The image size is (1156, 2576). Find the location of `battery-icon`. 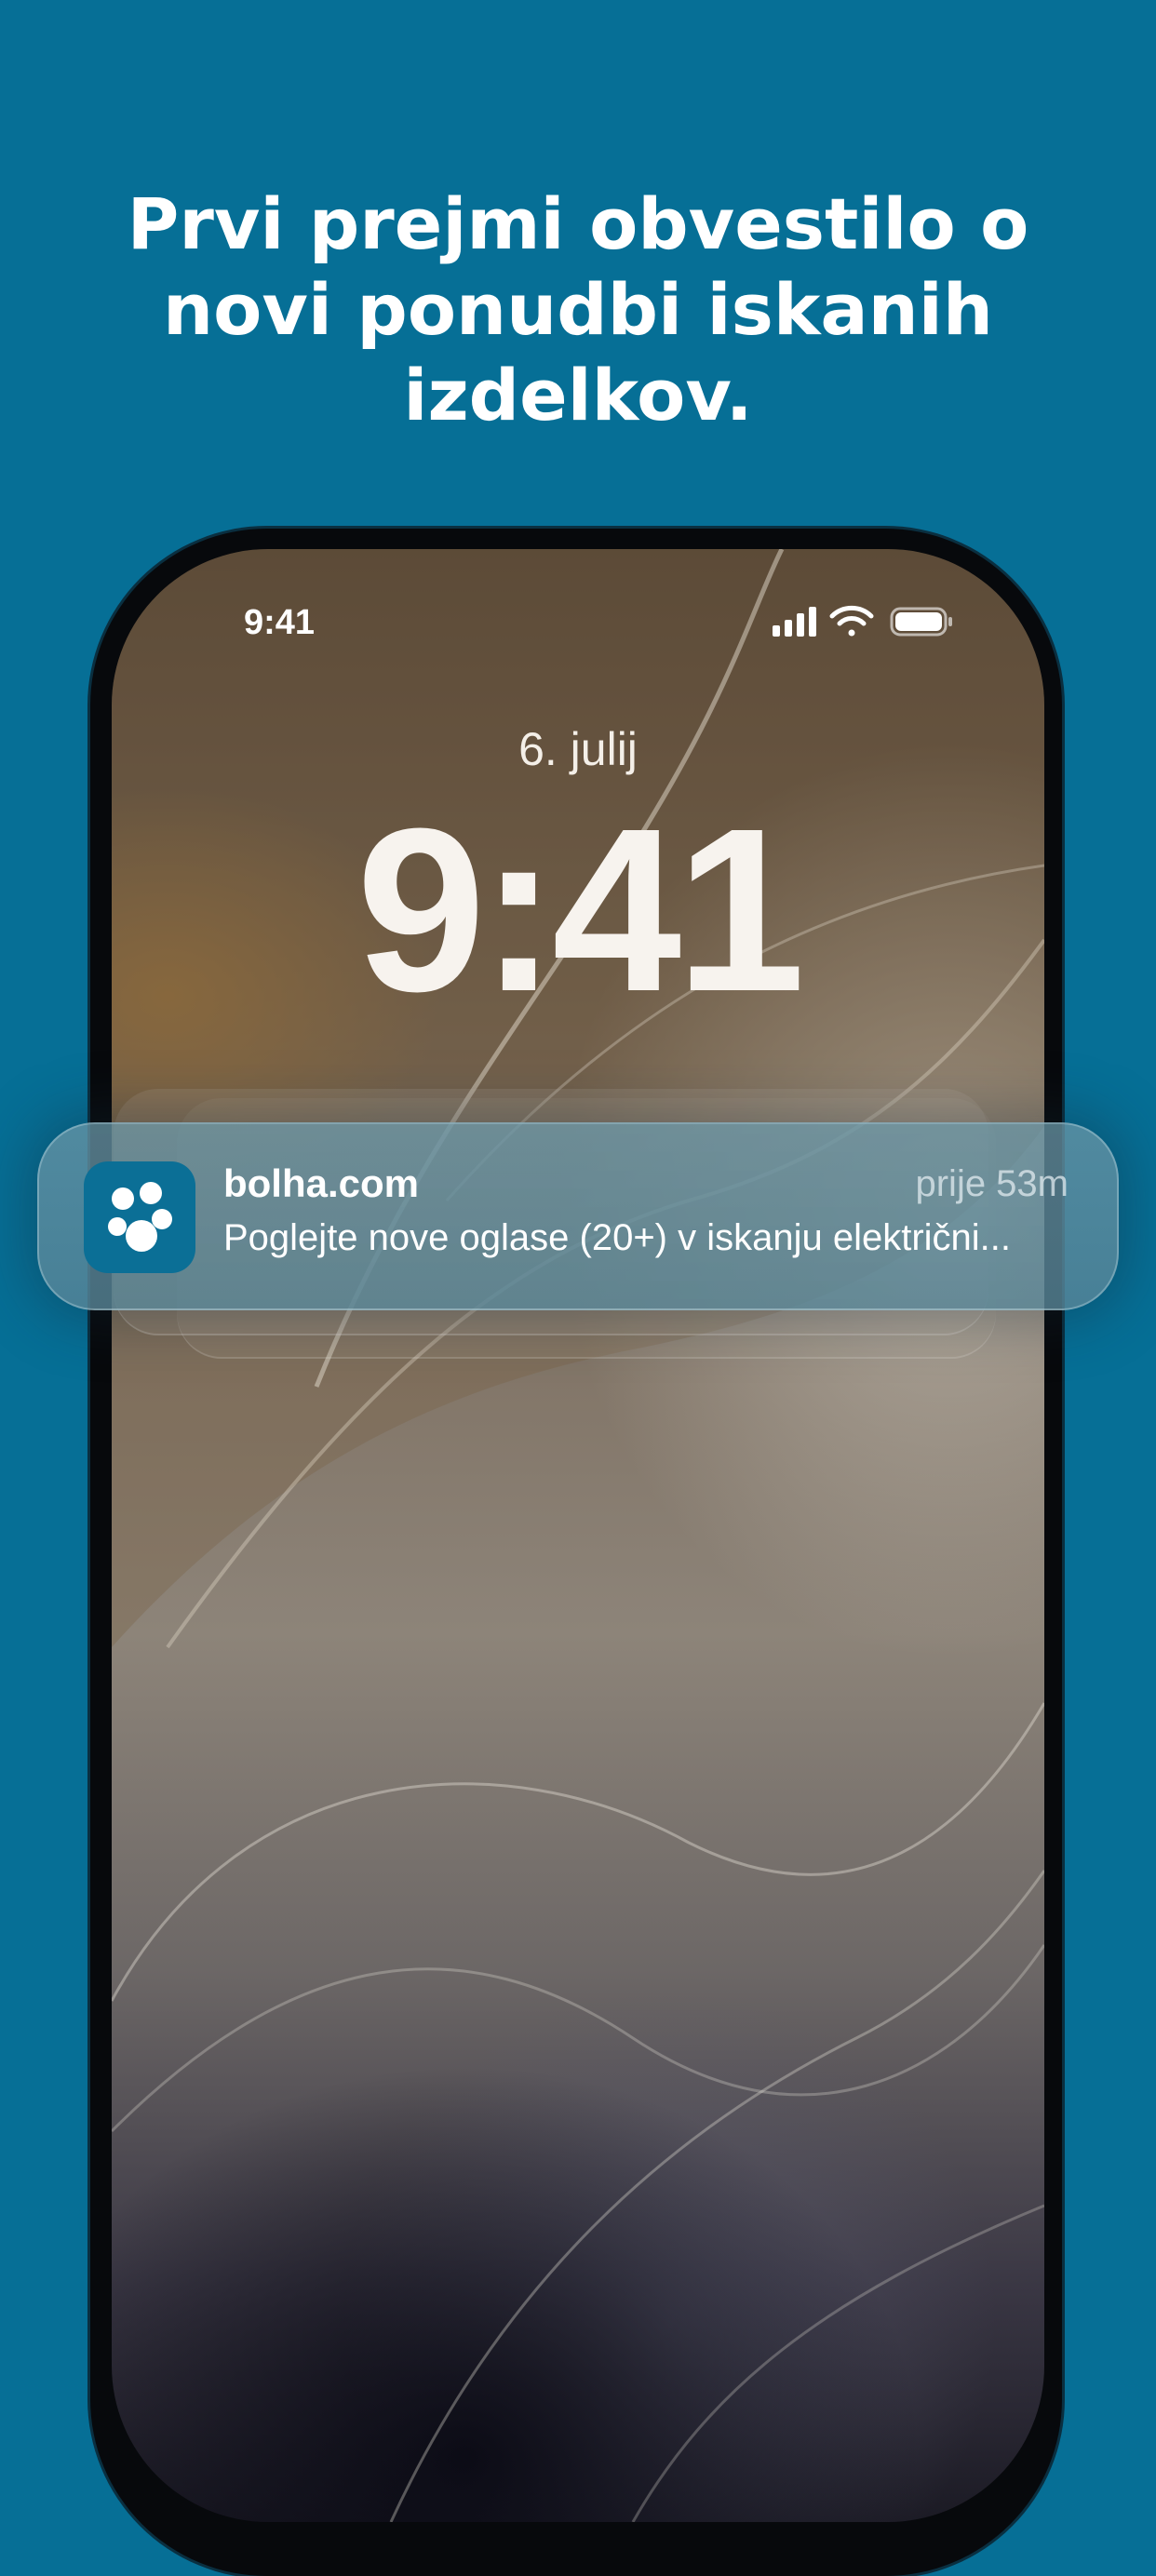

battery-icon is located at coordinates (921, 622).